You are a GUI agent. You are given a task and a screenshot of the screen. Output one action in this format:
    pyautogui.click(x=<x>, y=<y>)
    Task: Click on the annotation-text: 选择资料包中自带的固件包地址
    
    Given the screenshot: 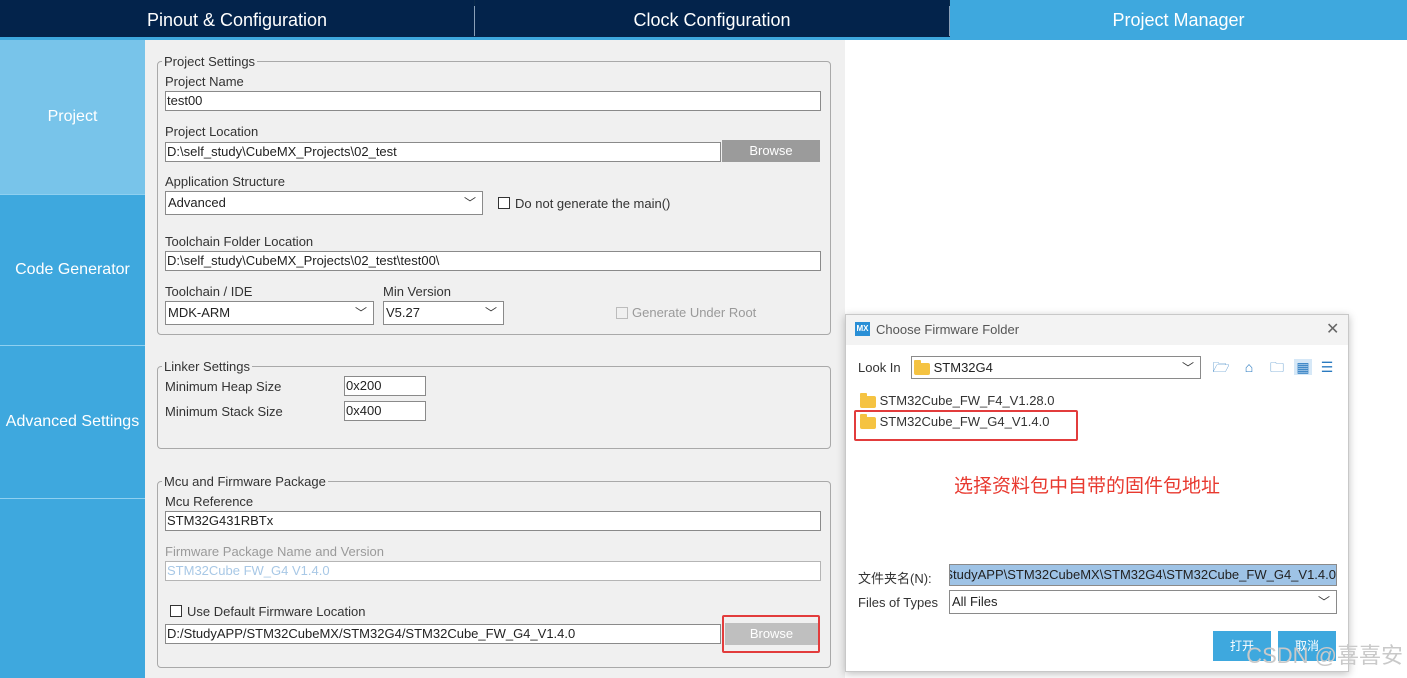 What is the action you would take?
    pyautogui.click(x=1087, y=486)
    